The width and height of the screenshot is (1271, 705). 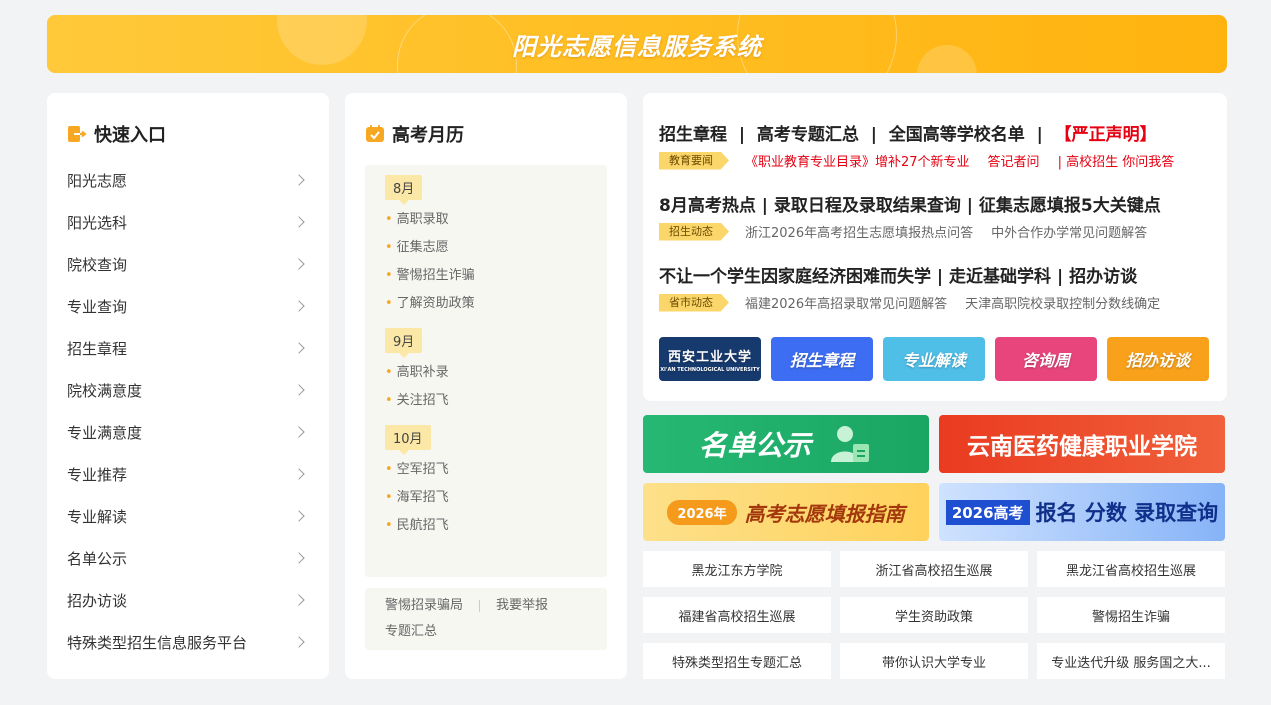 I want to click on quick-item-interviews: 招办访谈, so click(x=188, y=600).